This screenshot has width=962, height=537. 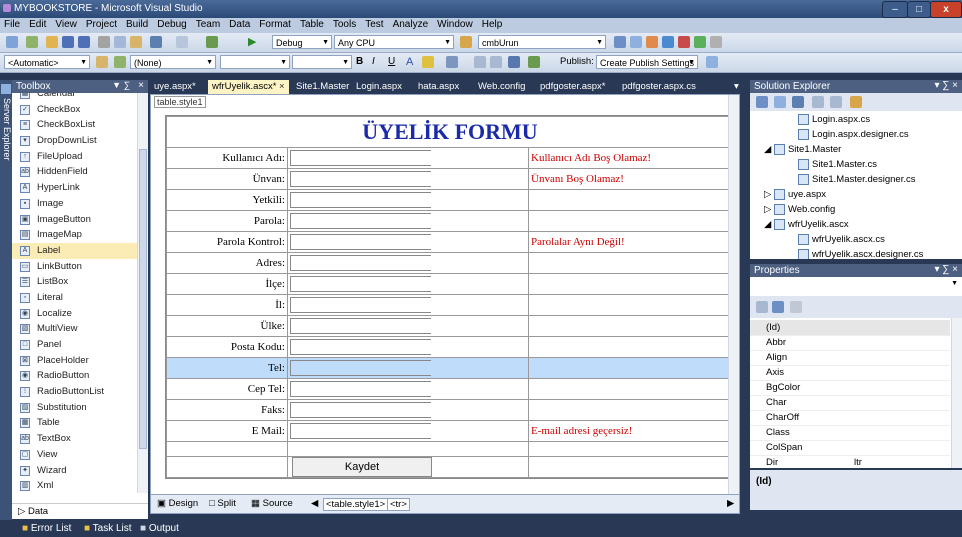 What do you see at coordinates (573, 87) in the screenshot?
I see `tab-pdfgoster-aspx: pdfgoster.aspx*` at bounding box center [573, 87].